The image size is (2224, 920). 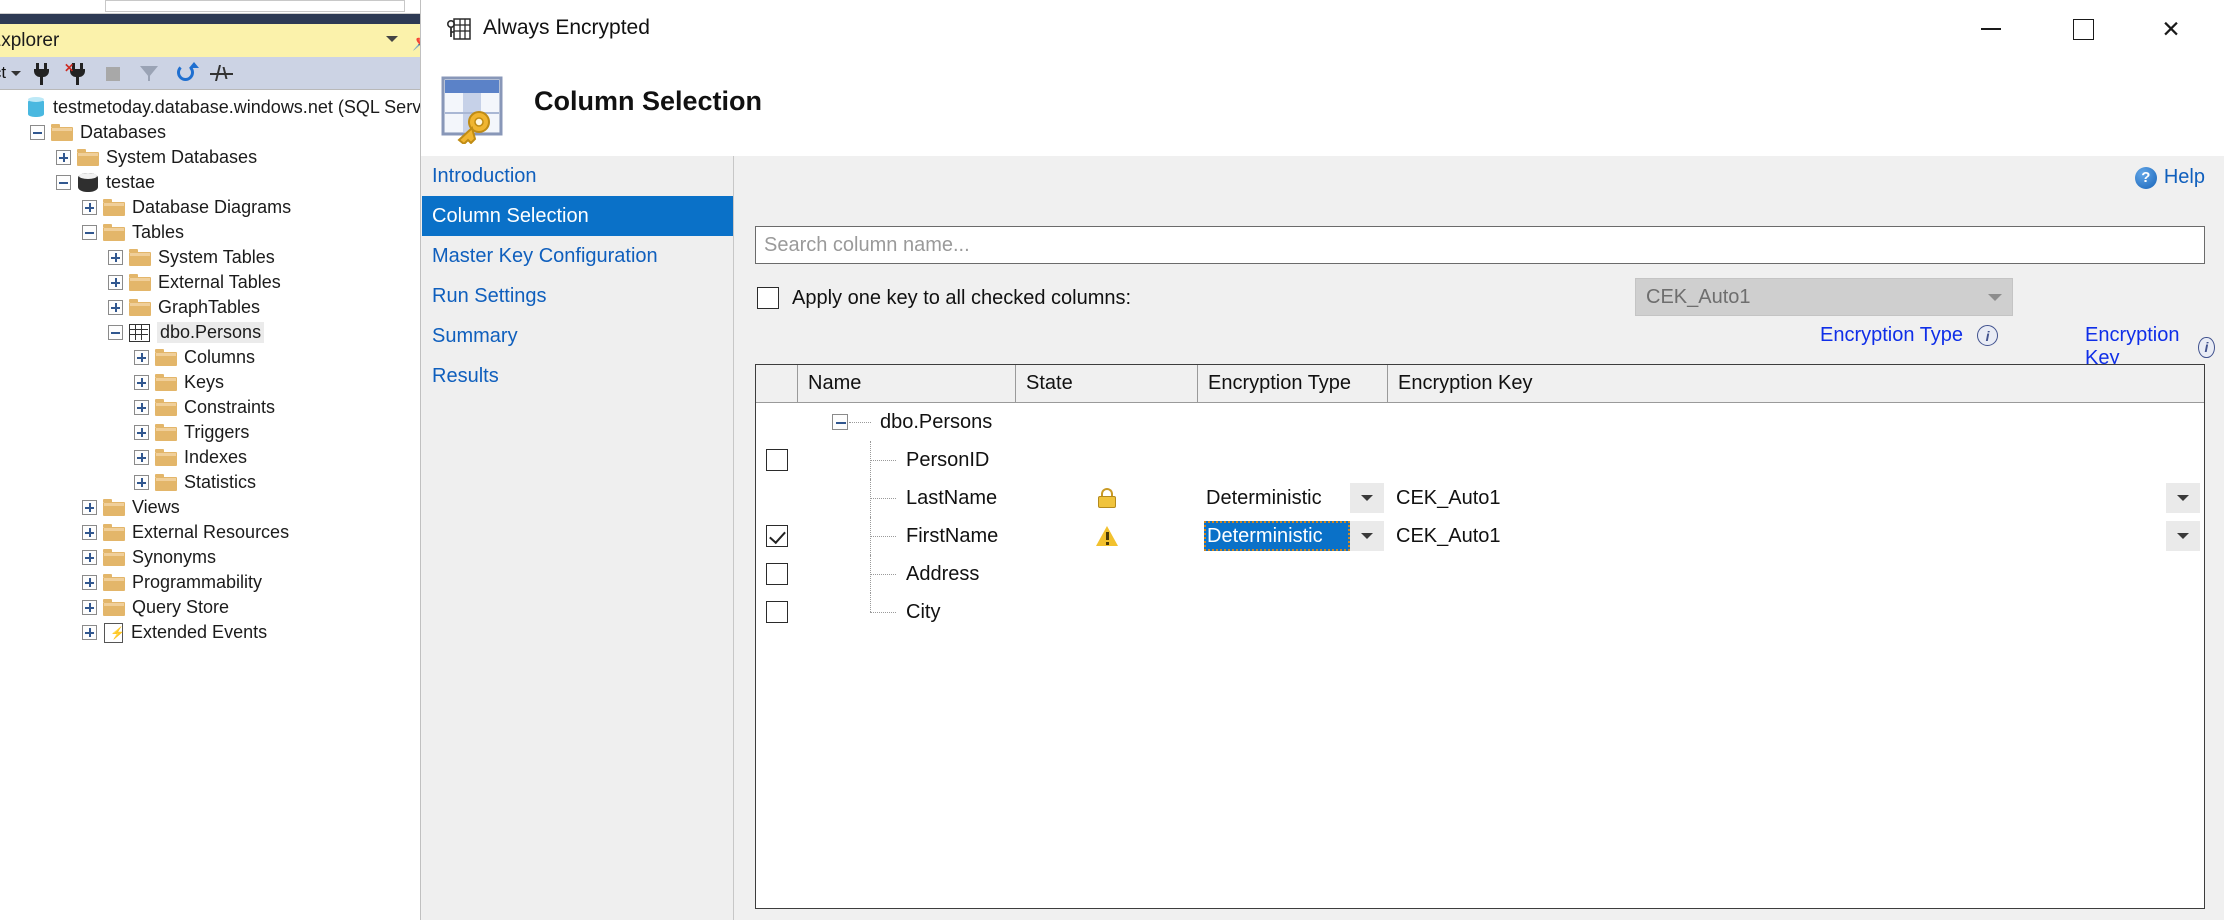 What do you see at coordinates (768, 298) in the screenshot?
I see `apply-one-key-checkbox` at bounding box center [768, 298].